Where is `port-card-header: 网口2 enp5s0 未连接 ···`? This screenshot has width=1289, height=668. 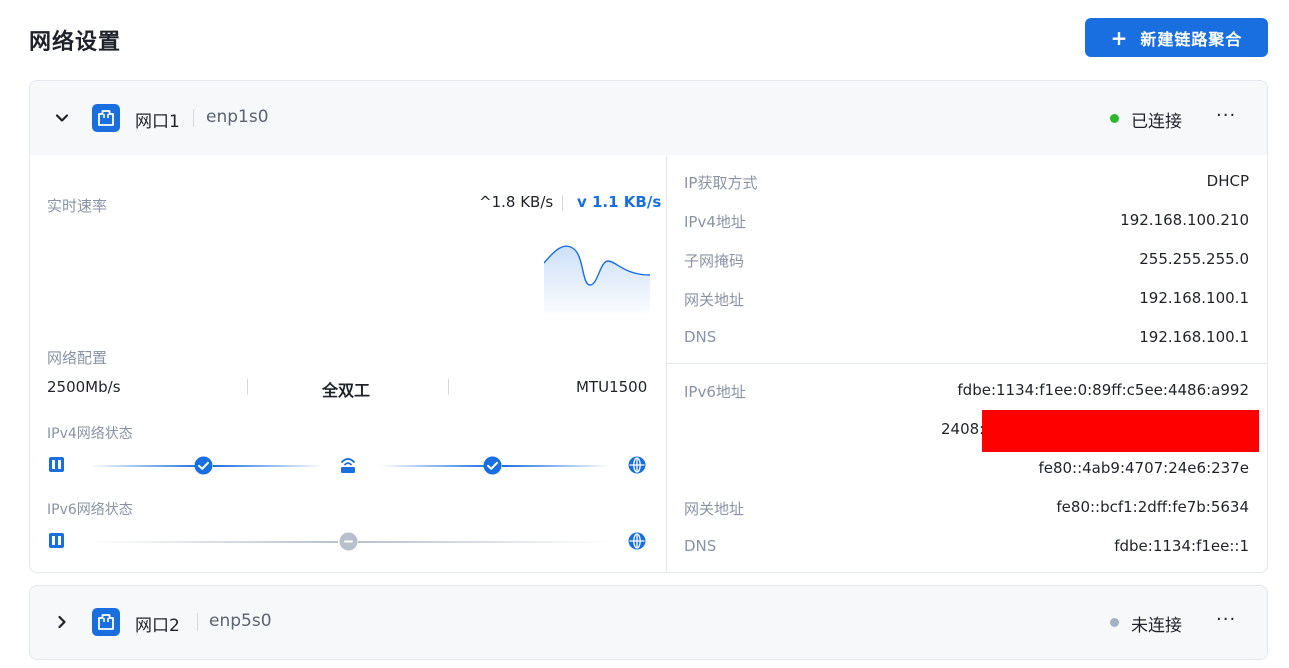 port-card-header: 网口2 enp5s0 未连接 ··· is located at coordinates (648, 622).